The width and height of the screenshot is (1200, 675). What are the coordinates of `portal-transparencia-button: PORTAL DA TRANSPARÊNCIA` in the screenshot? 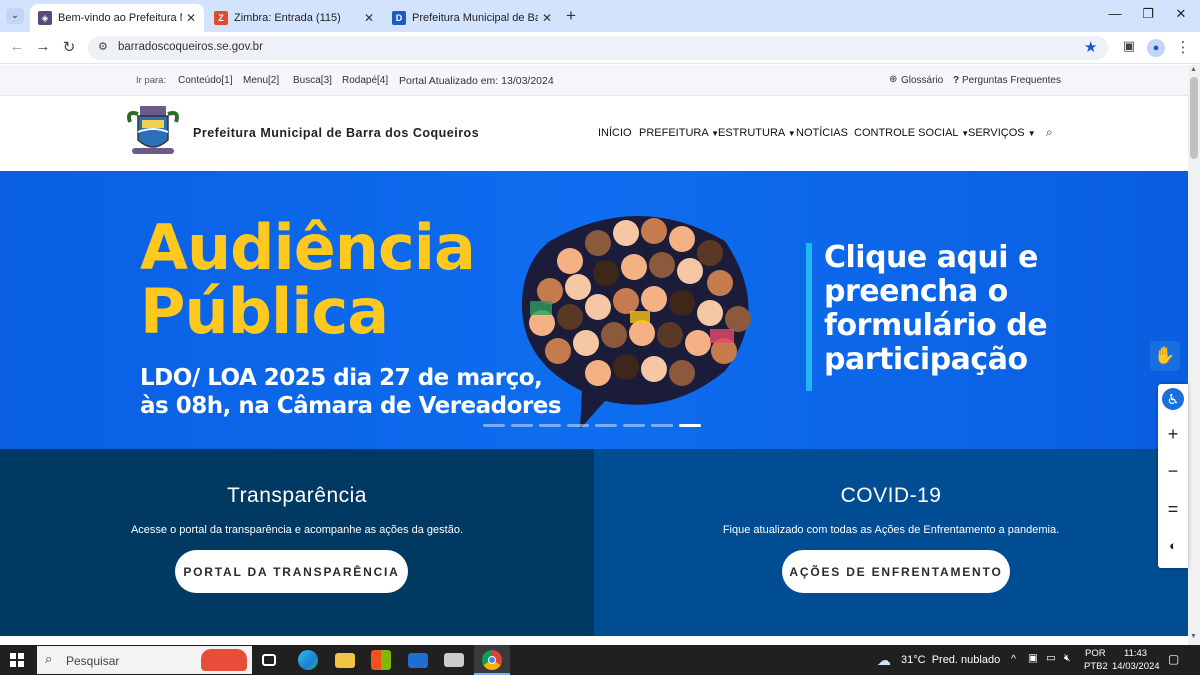 It's located at (291, 571).